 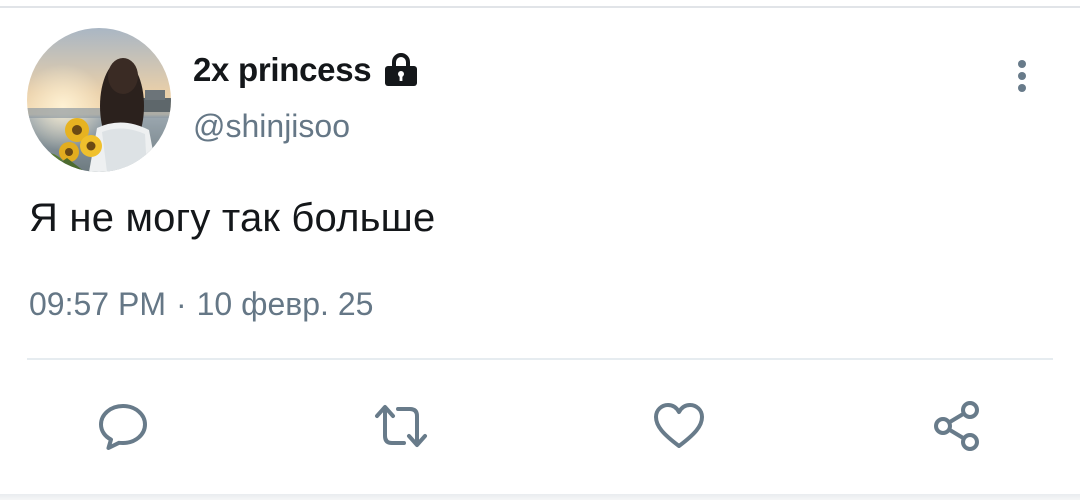 I want to click on retweet-button, so click(x=401, y=426).